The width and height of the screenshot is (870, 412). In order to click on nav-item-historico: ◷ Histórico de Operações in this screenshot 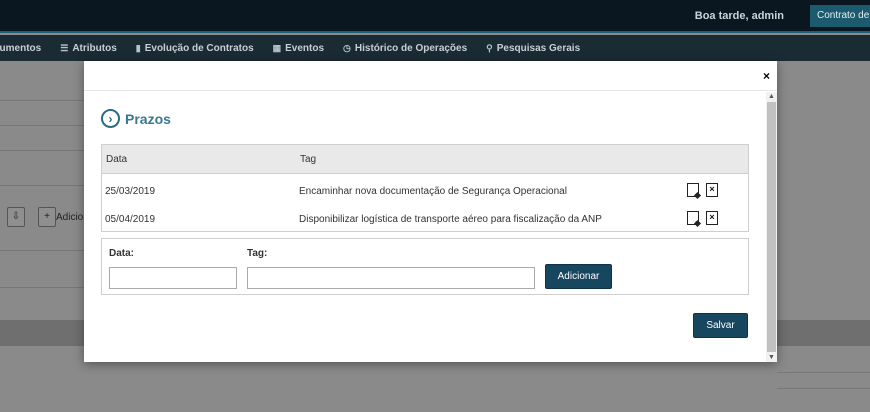, I will do `click(405, 48)`.